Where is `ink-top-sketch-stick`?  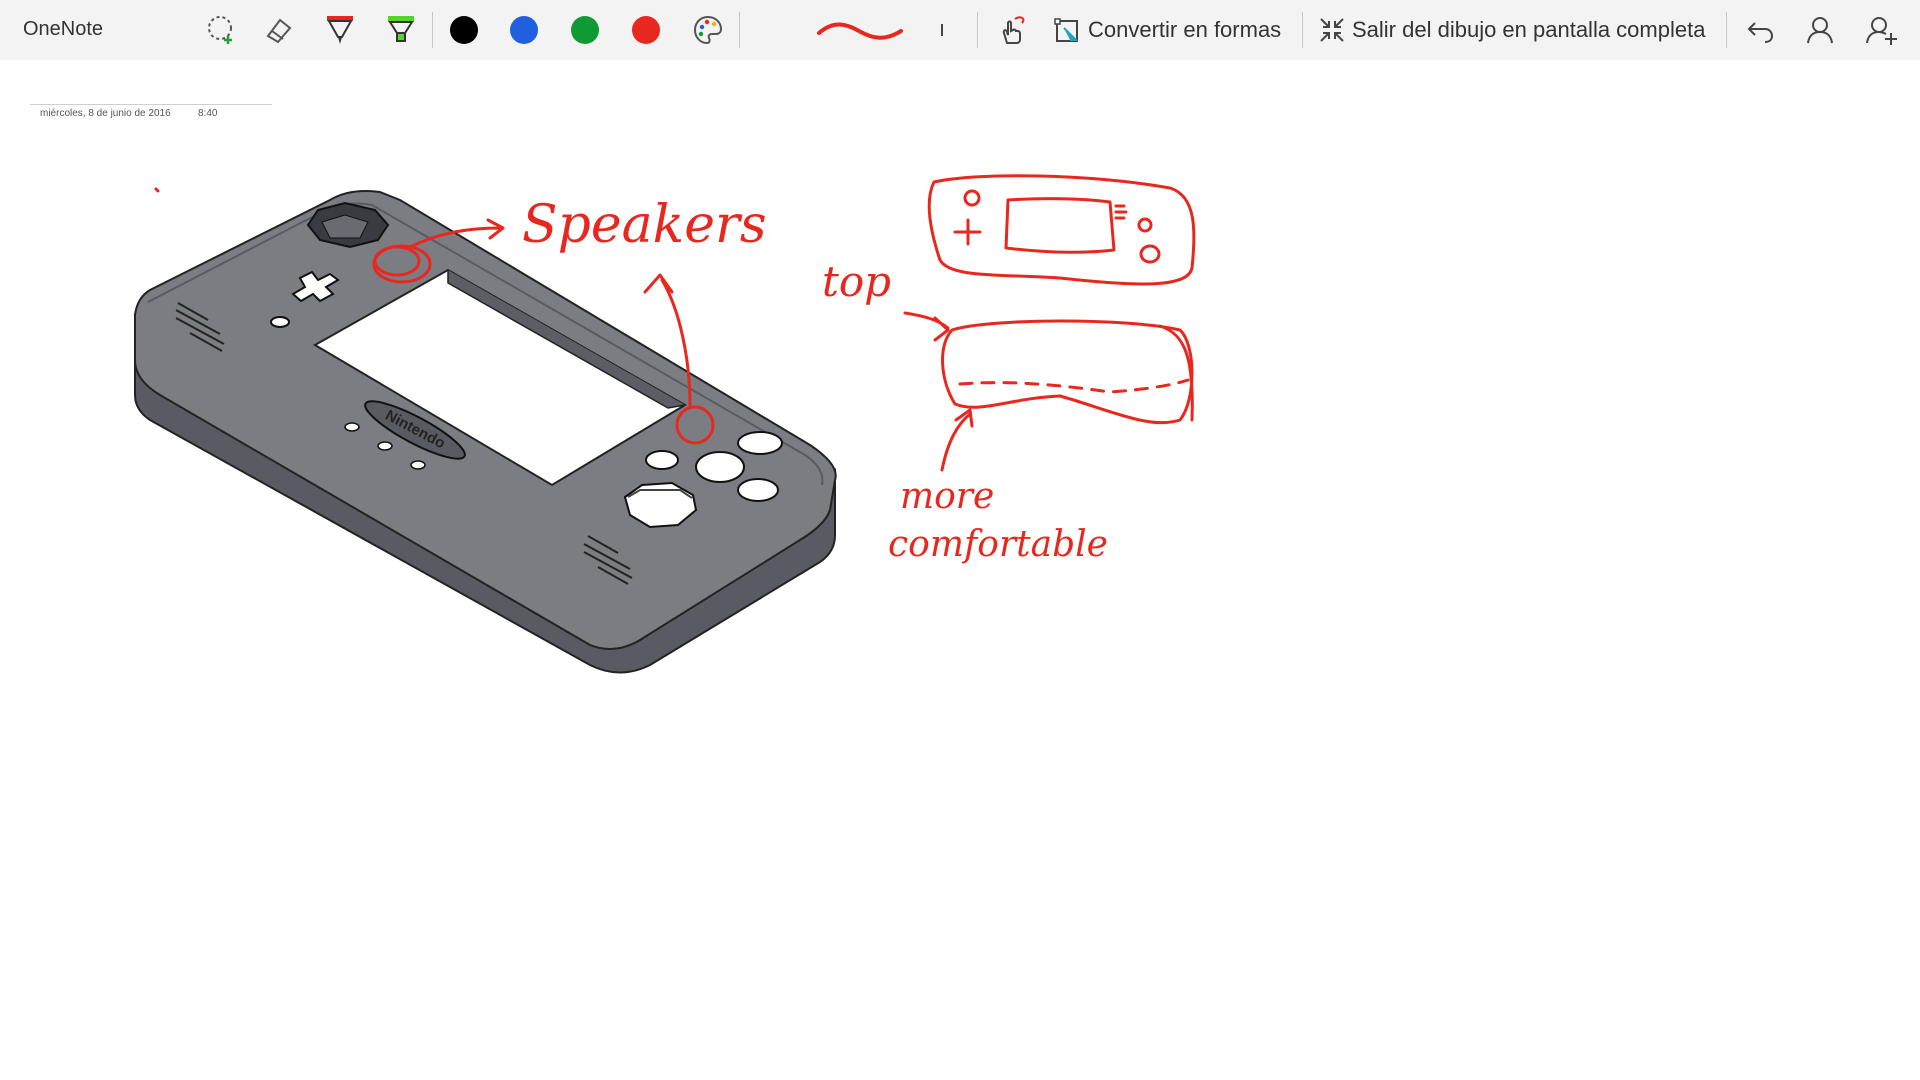
ink-top-sketch-stick is located at coordinates (972, 198).